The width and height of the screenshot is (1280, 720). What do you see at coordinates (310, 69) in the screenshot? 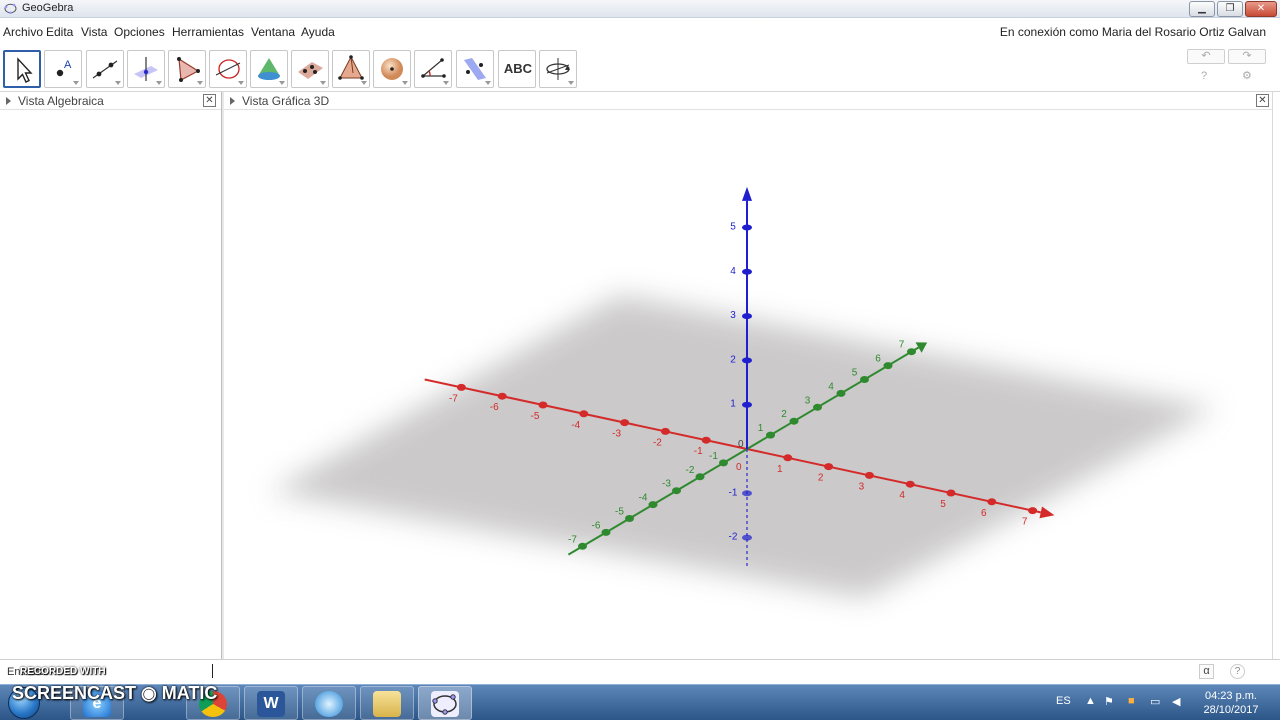
I see `plane-points-tool-button` at bounding box center [310, 69].